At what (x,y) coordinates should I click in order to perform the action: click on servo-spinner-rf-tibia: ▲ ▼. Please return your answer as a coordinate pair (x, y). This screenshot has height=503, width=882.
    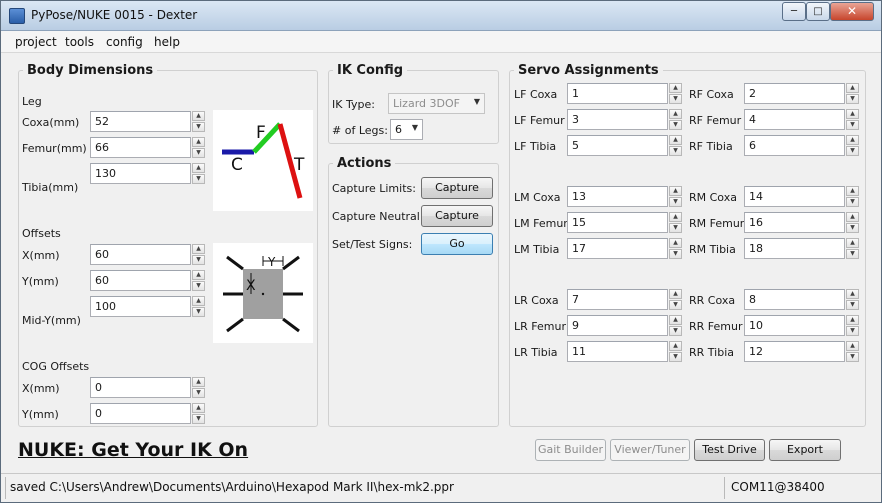
    Looking at the image, I should click on (852, 145).